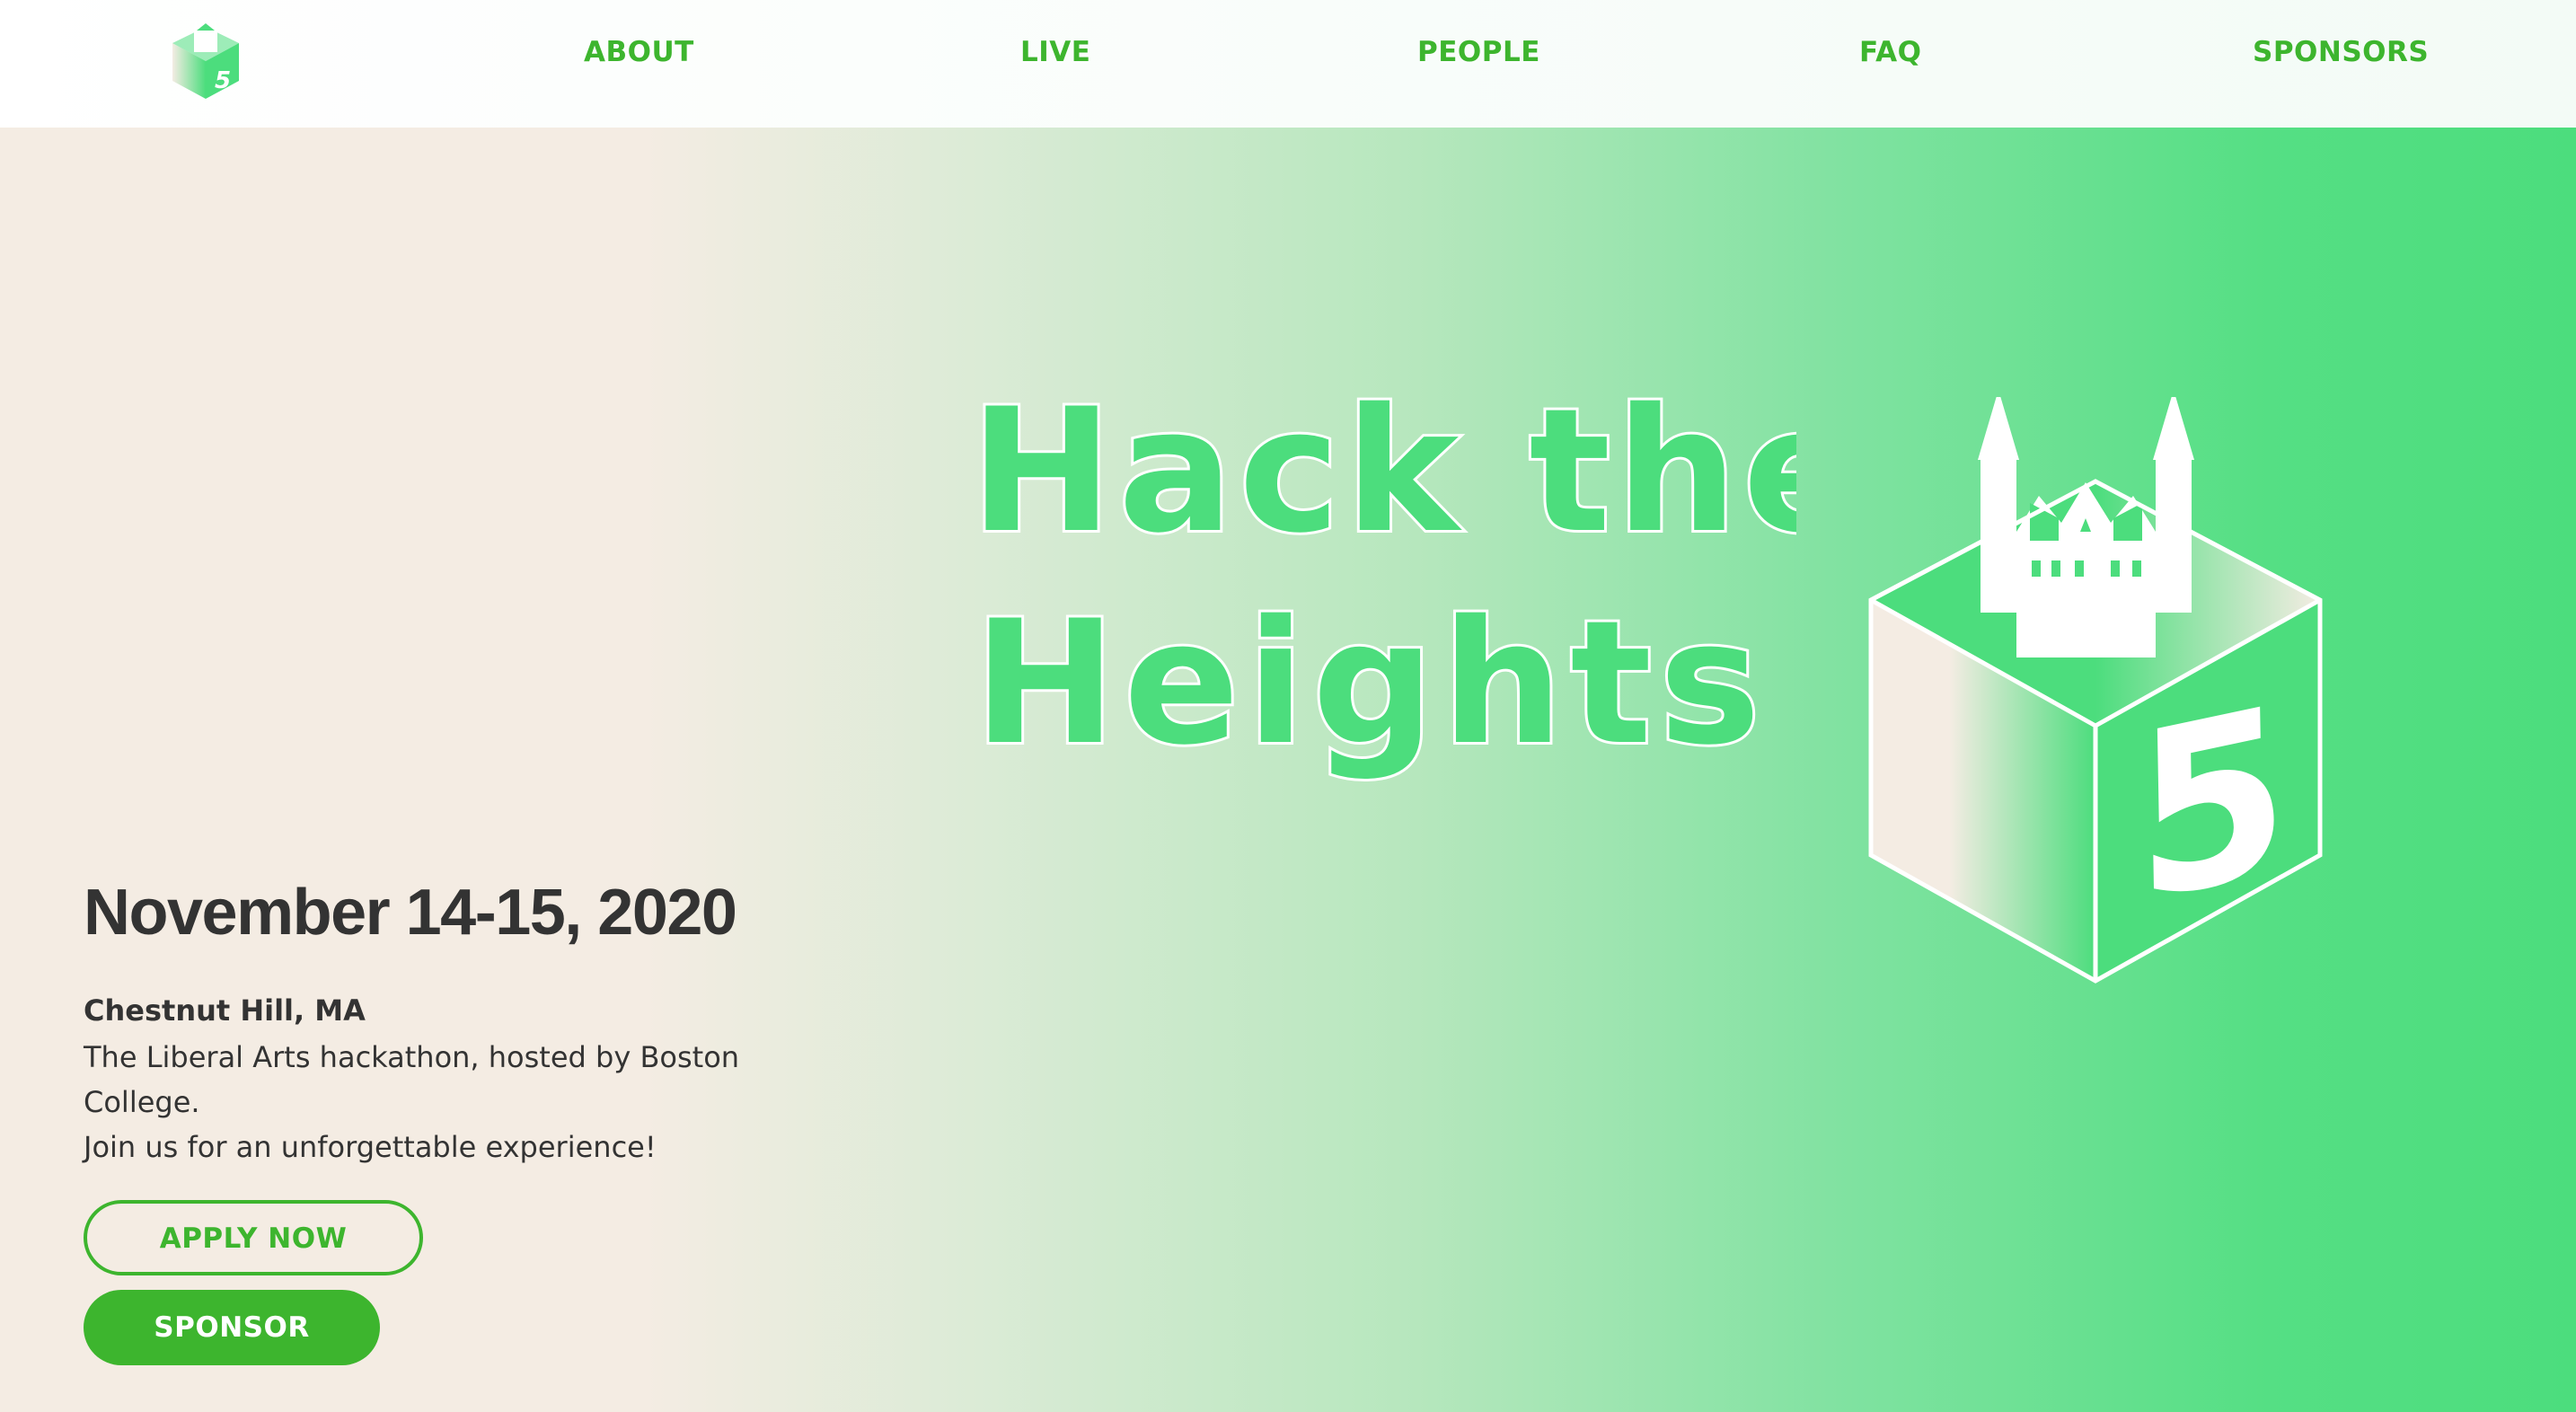 This screenshot has width=2576, height=1412. I want to click on hero-title: Hack the Heights, so click(1381, 577).